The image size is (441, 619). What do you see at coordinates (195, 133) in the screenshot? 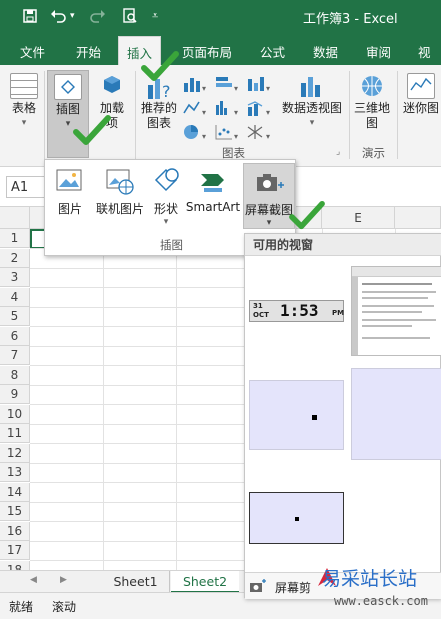
I see `pie-chart-icon: ▾` at bounding box center [195, 133].